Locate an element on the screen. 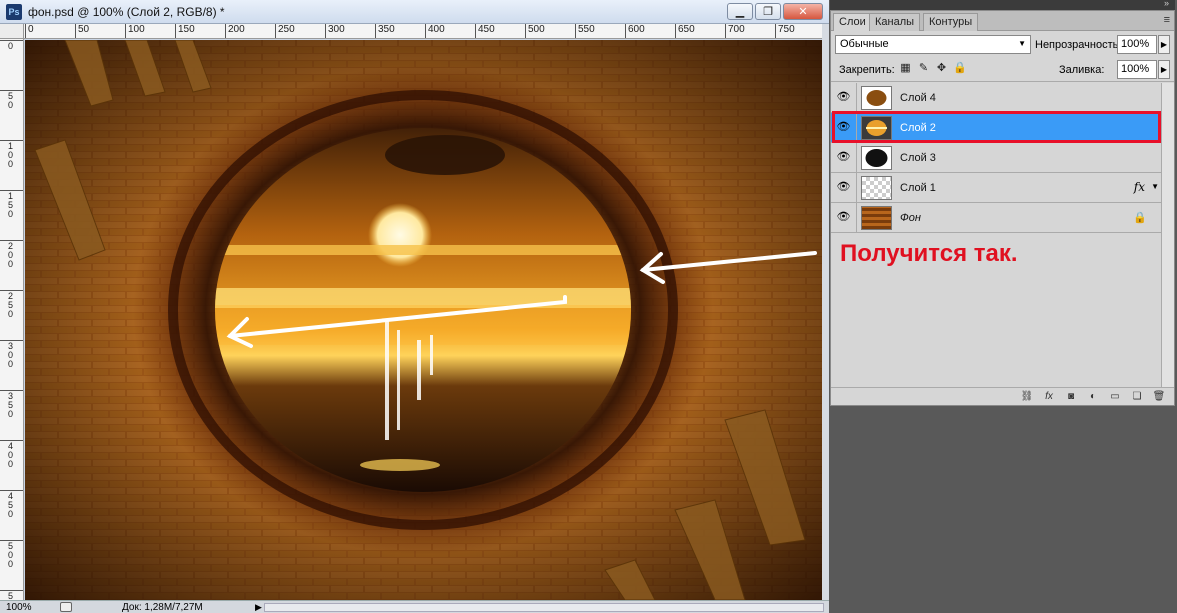 The image size is (1177, 613). annotation-highlight-box is located at coordinates (996, 127).